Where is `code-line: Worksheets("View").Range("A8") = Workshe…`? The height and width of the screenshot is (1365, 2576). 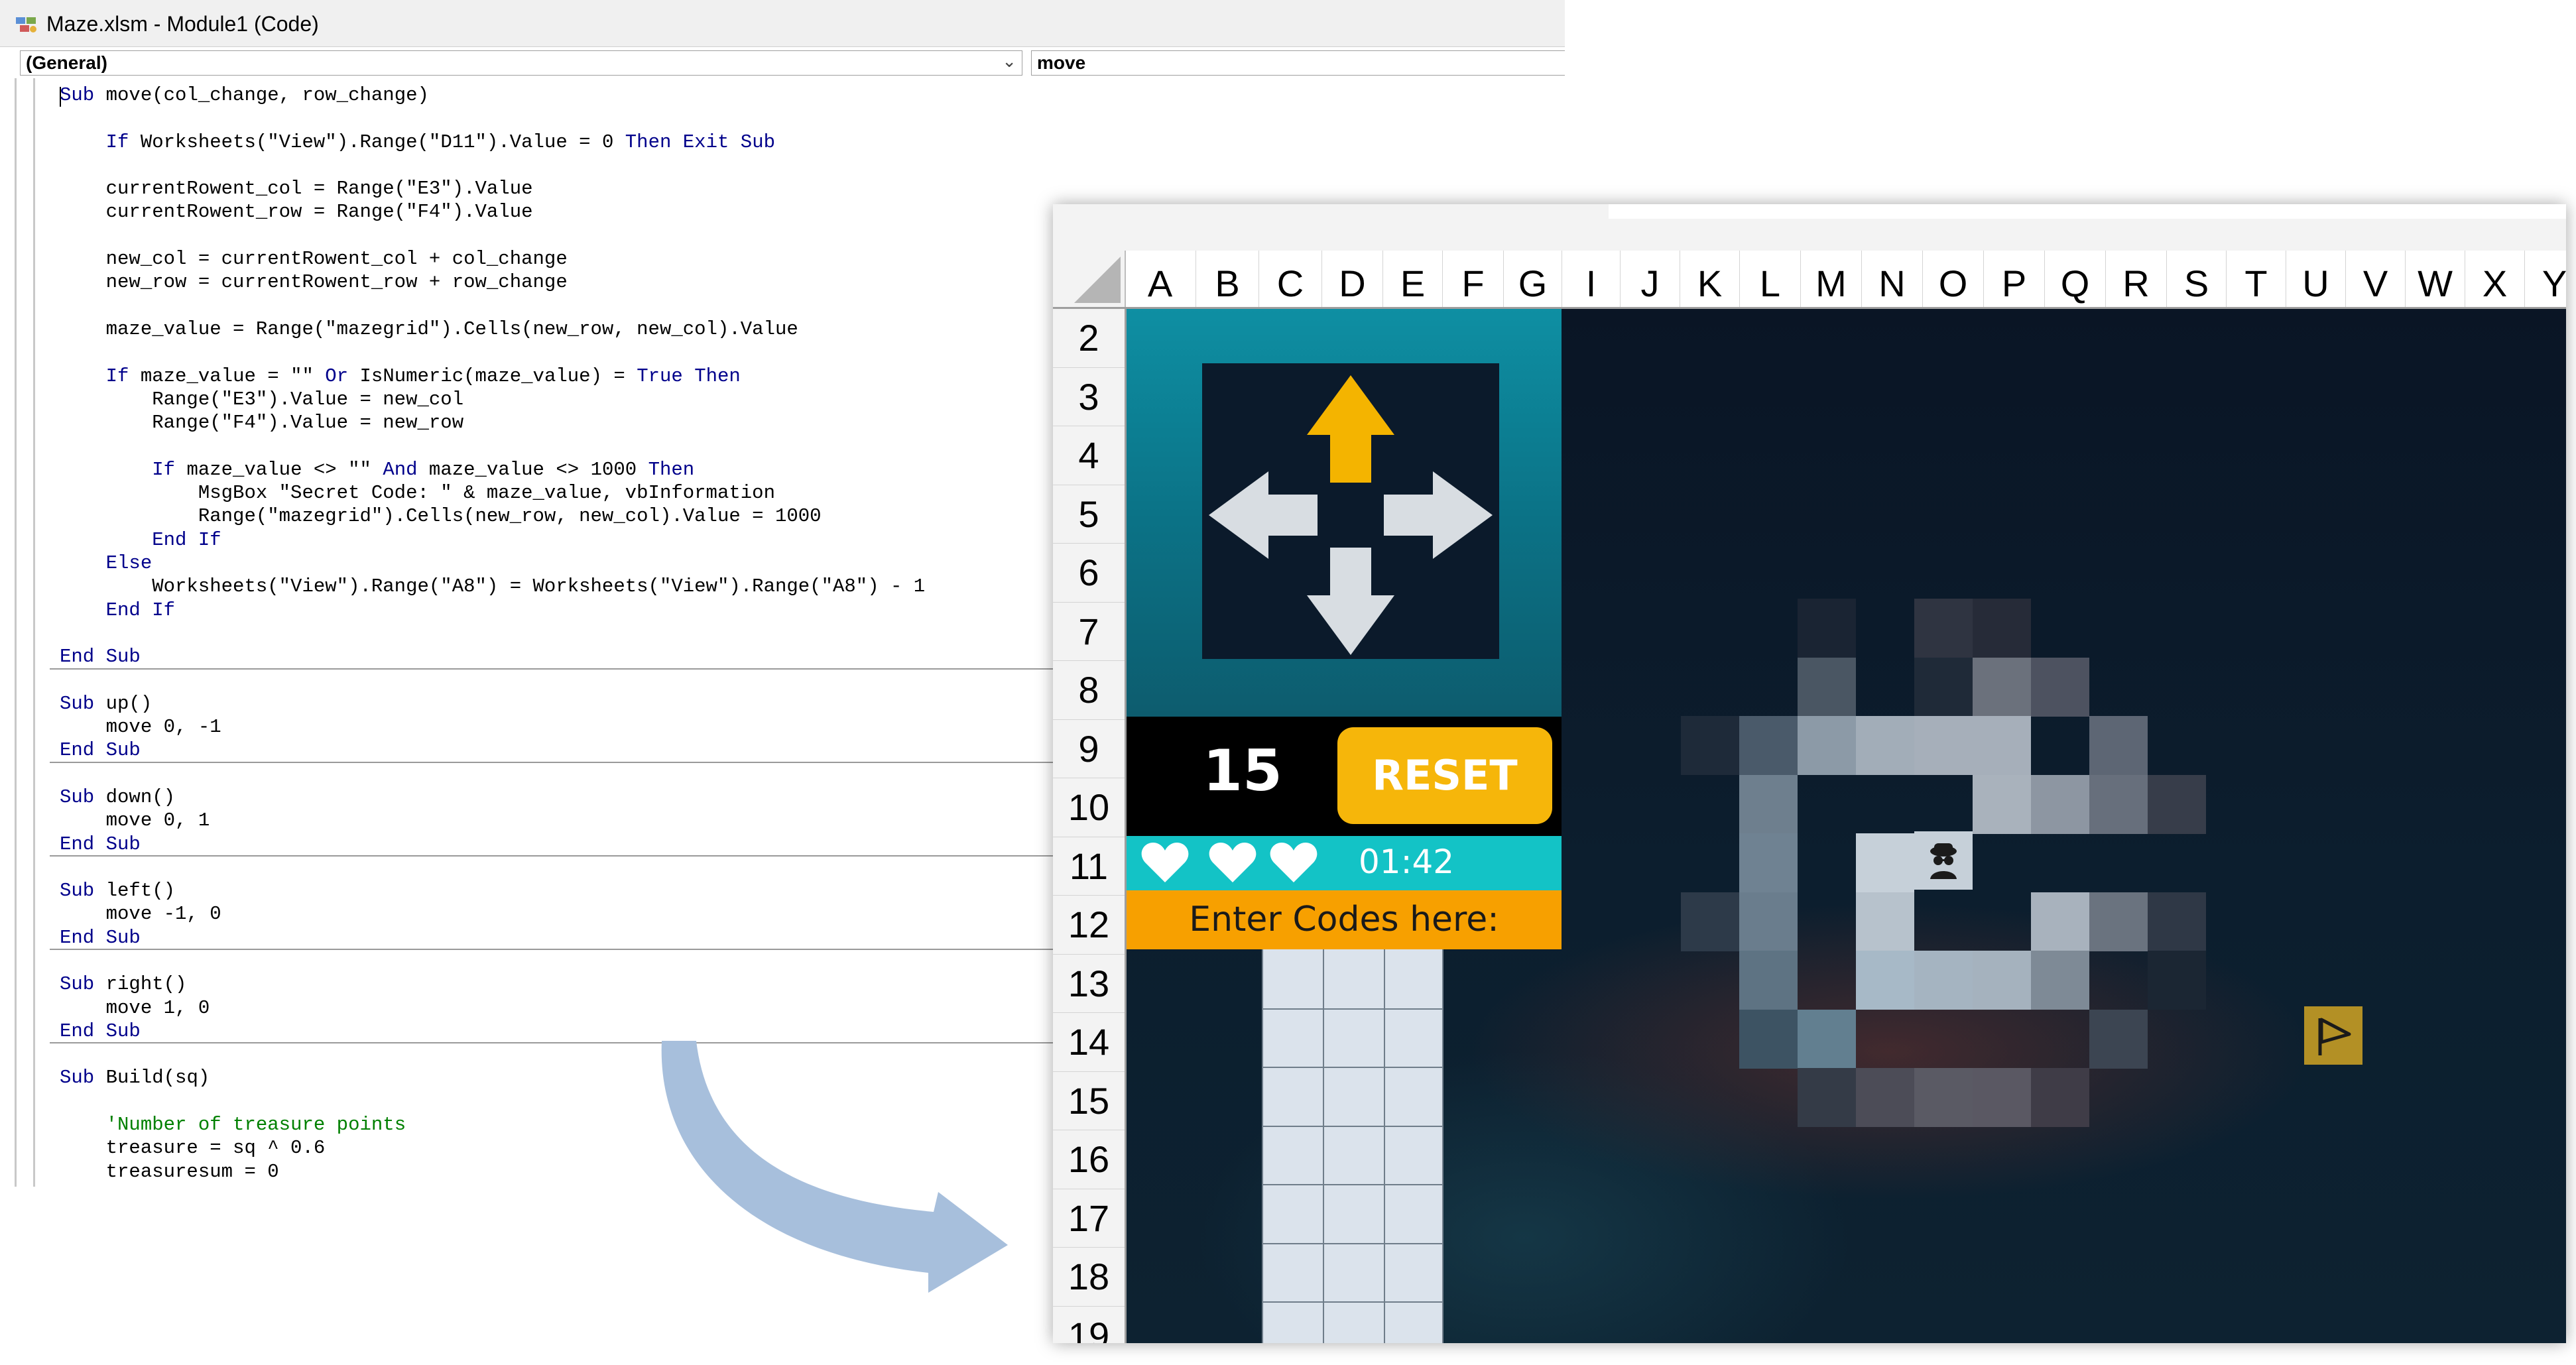
code-line: Worksheets("View").Range("A8") = Workshe… is located at coordinates (492, 586).